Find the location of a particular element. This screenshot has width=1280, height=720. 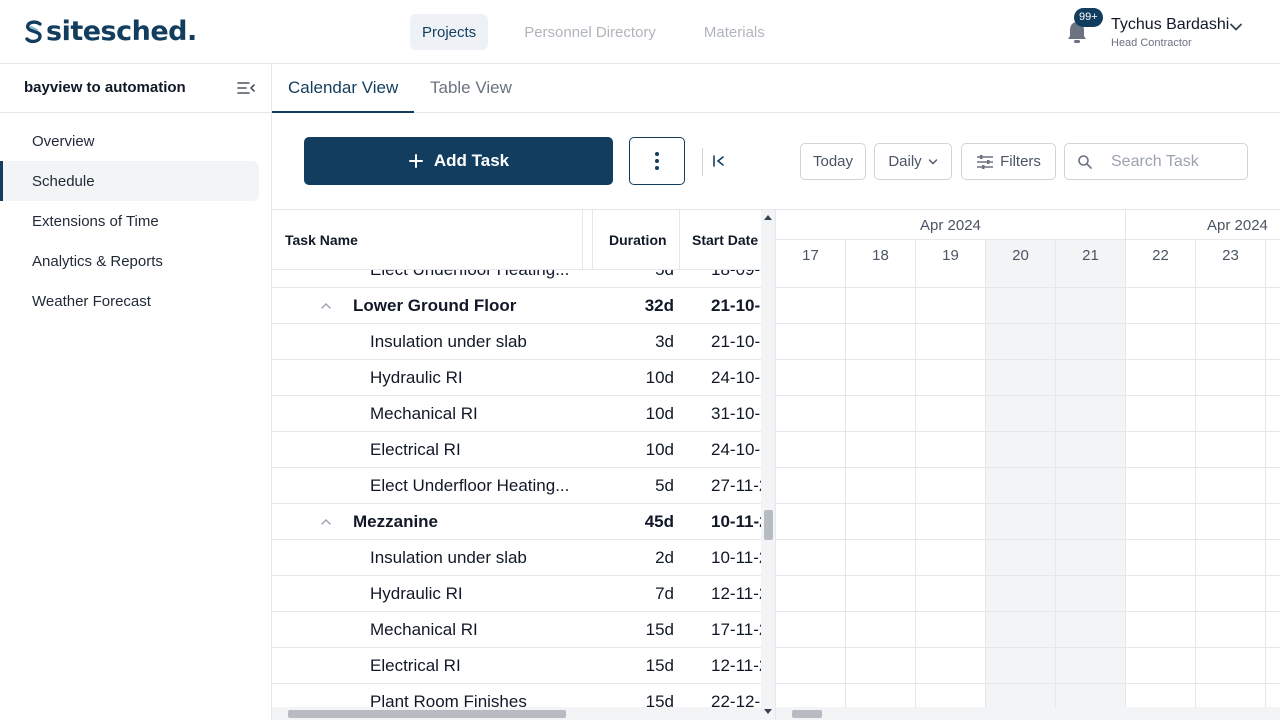

day-label: 24 is located at coordinates (1273, 255).